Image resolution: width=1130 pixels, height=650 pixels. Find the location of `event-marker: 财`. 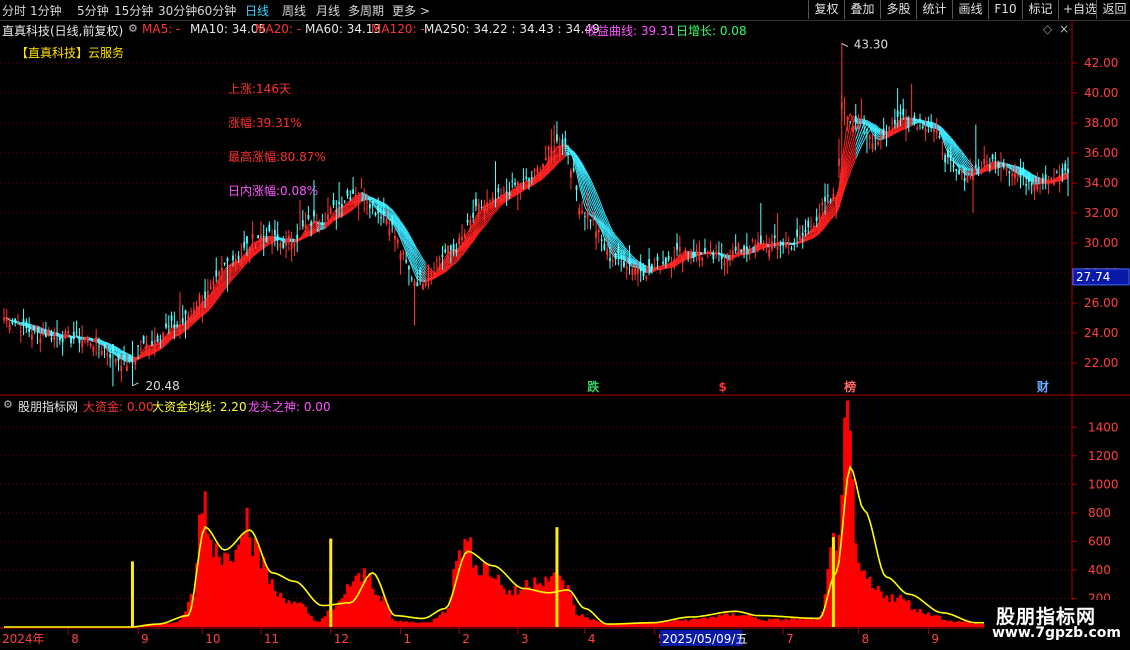

event-marker: 财 is located at coordinates (1042, 386).